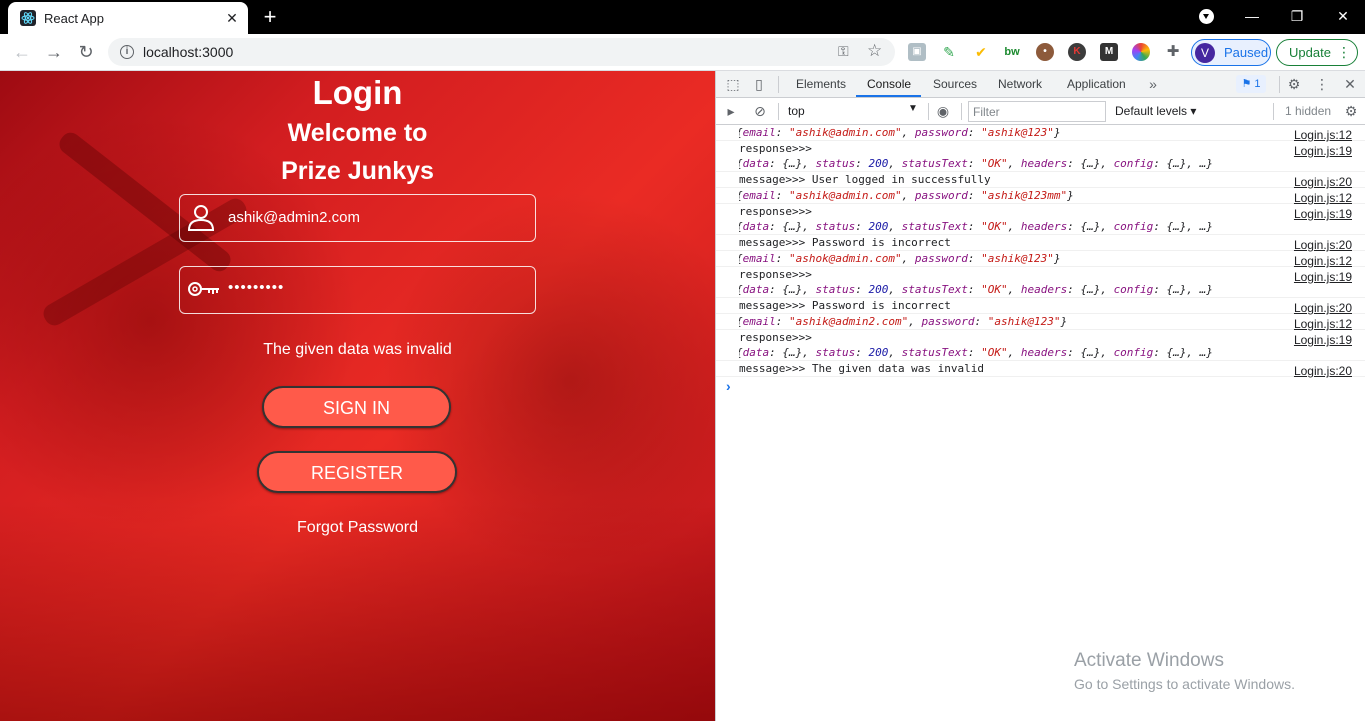  What do you see at coordinates (270, 17) in the screenshot?
I see `new-tab-icon: +` at bounding box center [270, 17].